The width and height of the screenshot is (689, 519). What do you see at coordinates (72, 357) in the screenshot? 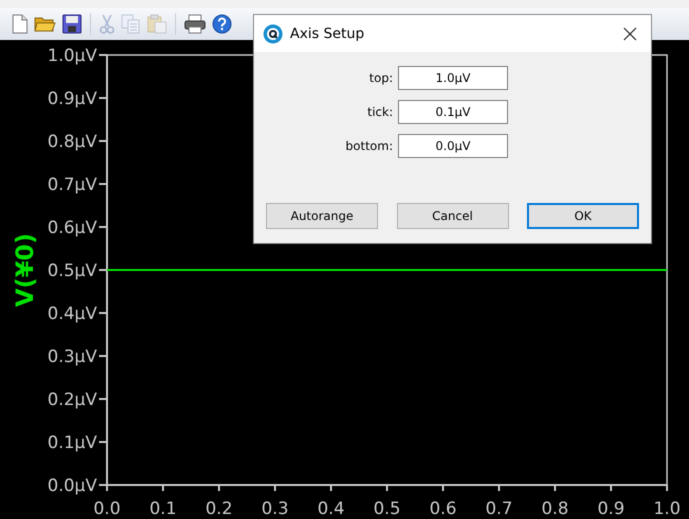
I see `y-tick-label: 0.3µV` at bounding box center [72, 357].